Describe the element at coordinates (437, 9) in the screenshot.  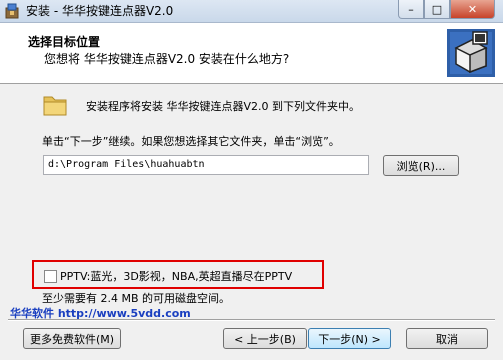
I see `maximize-button: □` at that location.